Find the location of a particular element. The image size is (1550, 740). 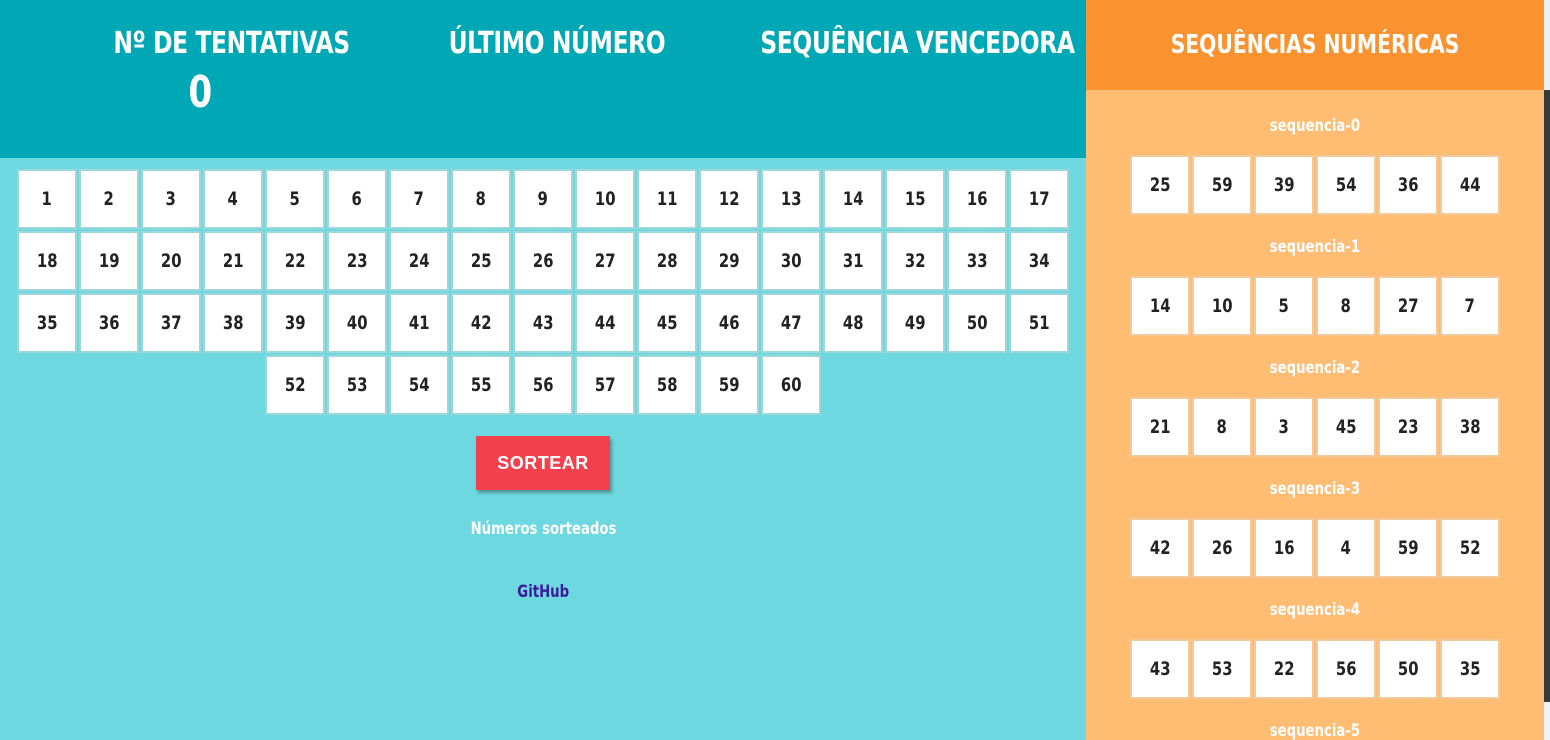

sequence-number: 21 is located at coordinates (1160, 427).